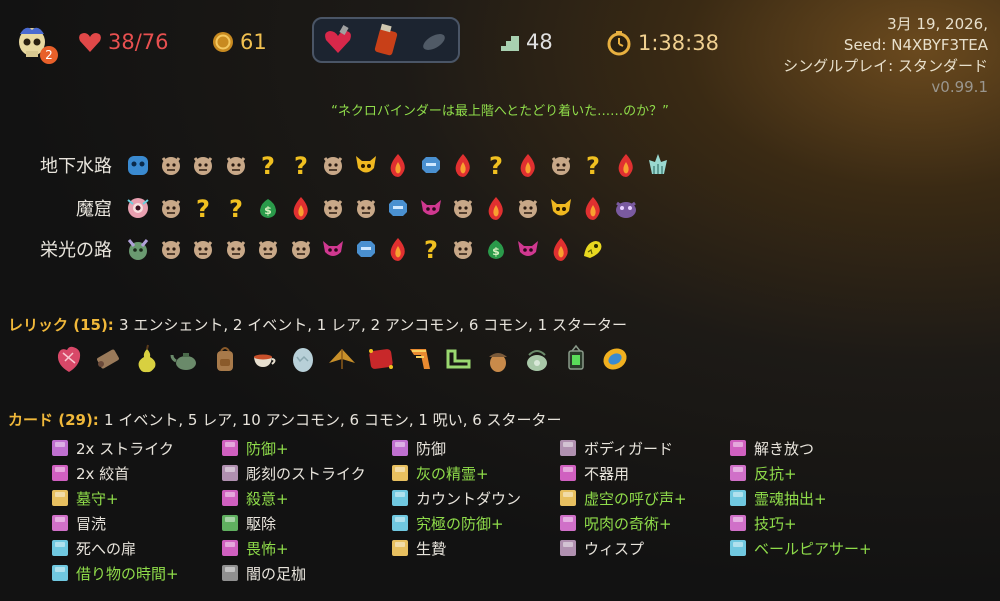 This screenshot has height=601, width=1000. What do you see at coordinates (498, 359) in the screenshot?
I see `acorn-icon` at bounding box center [498, 359].